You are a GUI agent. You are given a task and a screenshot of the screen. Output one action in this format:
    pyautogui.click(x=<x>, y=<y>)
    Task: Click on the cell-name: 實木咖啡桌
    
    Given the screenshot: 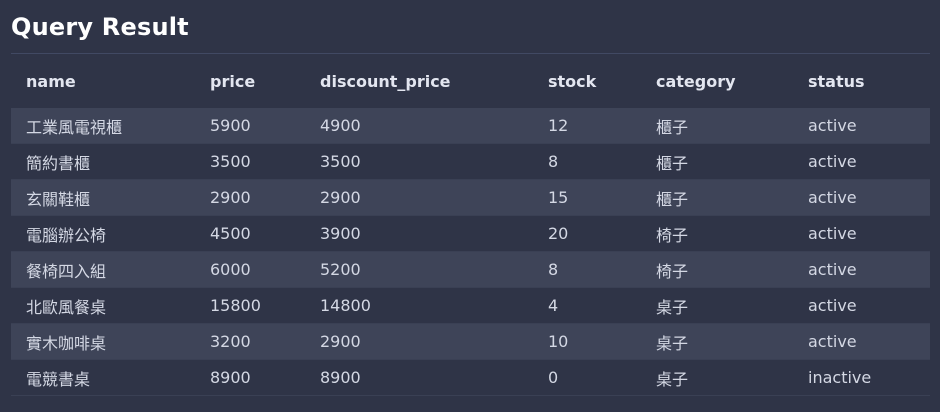 What is the action you would take?
    pyautogui.click(x=66, y=343)
    